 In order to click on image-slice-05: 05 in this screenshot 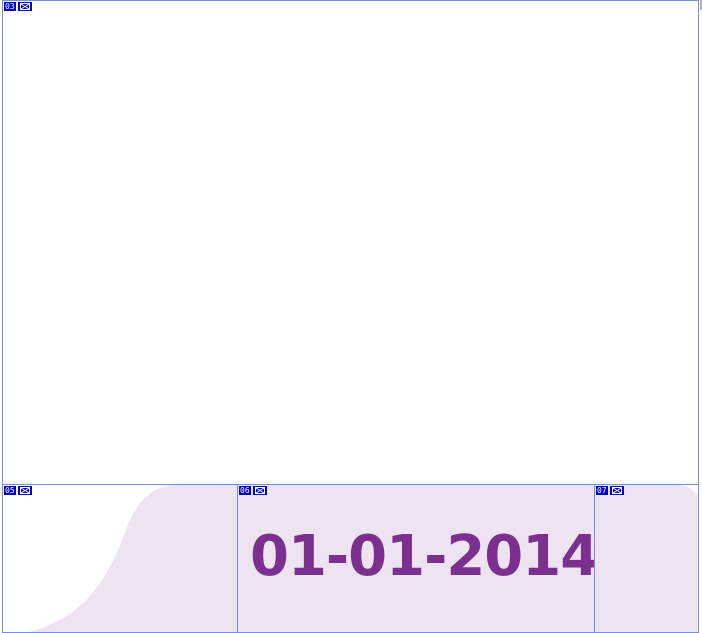, I will do `click(120, 558)`.